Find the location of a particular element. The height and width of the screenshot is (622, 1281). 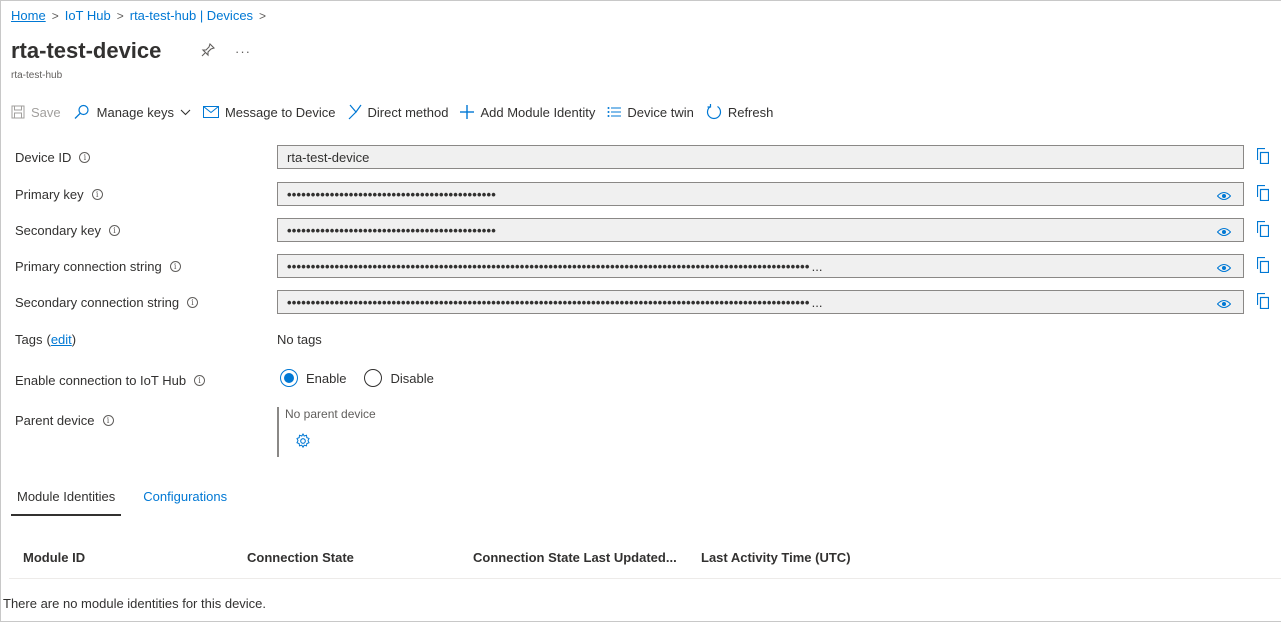

connection-radio-group: Enable Disable is located at coordinates (357, 378).